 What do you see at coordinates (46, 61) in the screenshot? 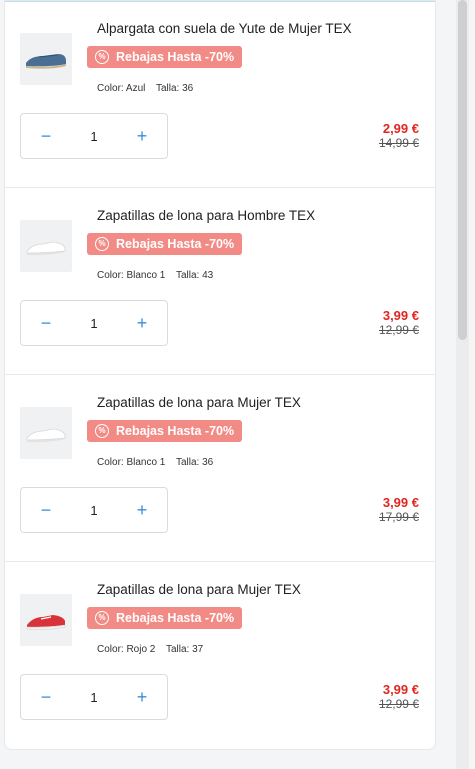
I see `espadrille-icon` at bounding box center [46, 61].